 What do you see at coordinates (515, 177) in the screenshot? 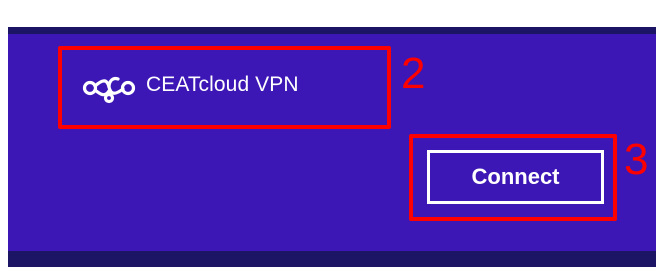
I see `connect-button: Connect` at bounding box center [515, 177].